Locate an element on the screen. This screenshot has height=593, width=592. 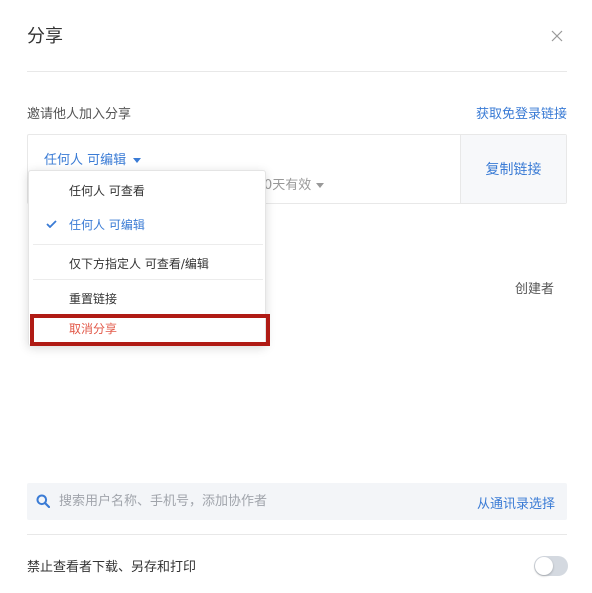
get-login-free-link: 获取免登录链接 is located at coordinates (521, 112).